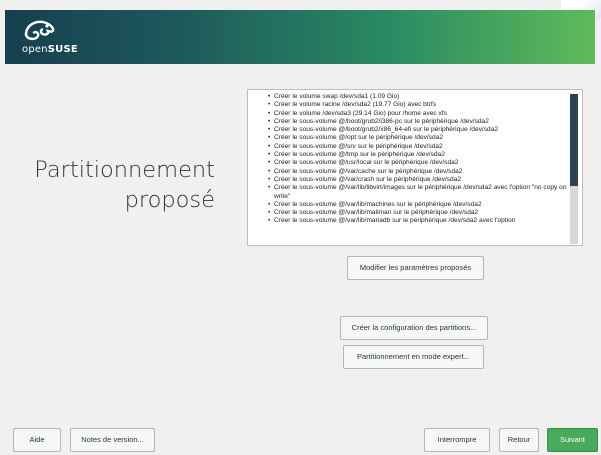 Image resolution: width=601 pixels, height=455 pixels. I want to click on chameleon-icon, so click(39, 30).